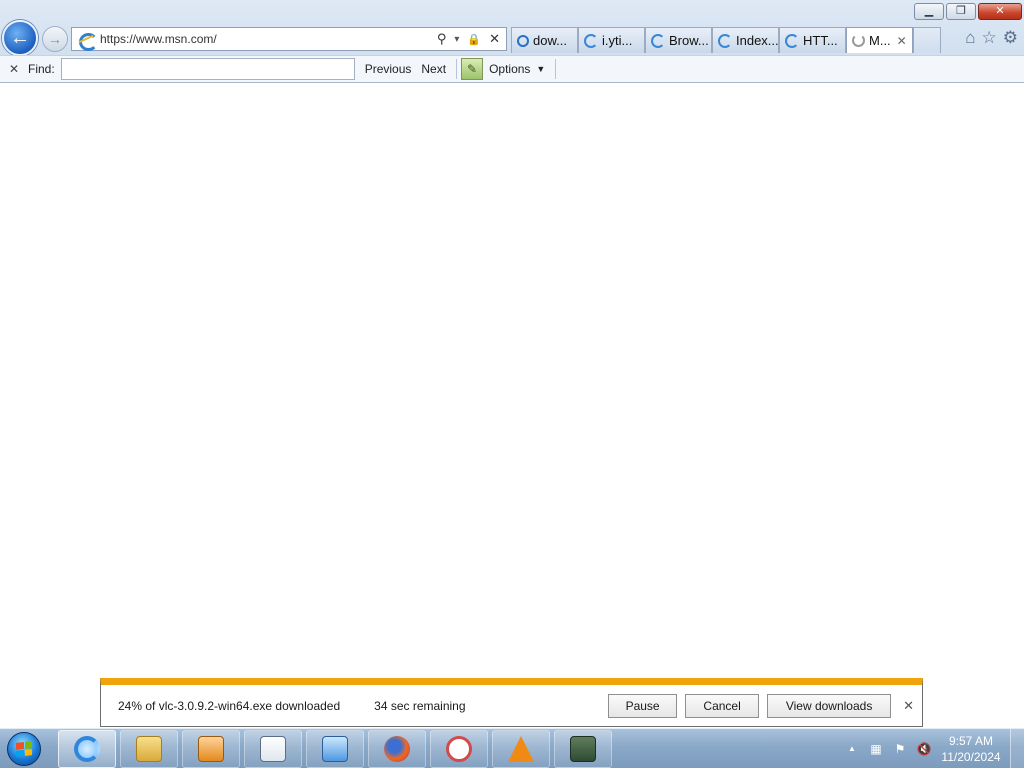 The height and width of the screenshot is (768, 1024). Describe the element at coordinates (1000, 11) in the screenshot. I see `close-window-button: ✕` at that location.